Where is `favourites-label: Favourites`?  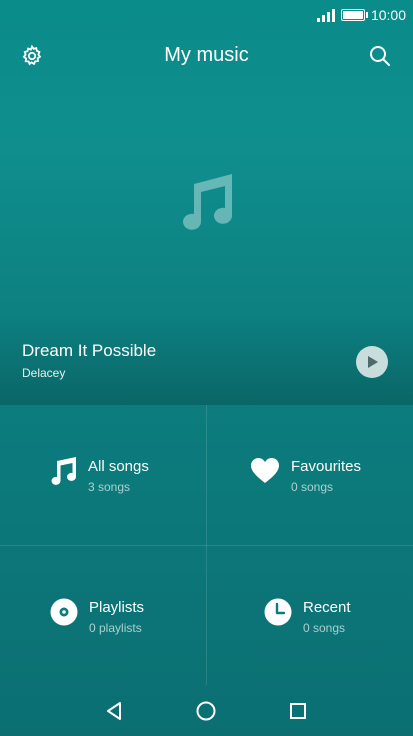
favourites-label: Favourites is located at coordinates (326, 466).